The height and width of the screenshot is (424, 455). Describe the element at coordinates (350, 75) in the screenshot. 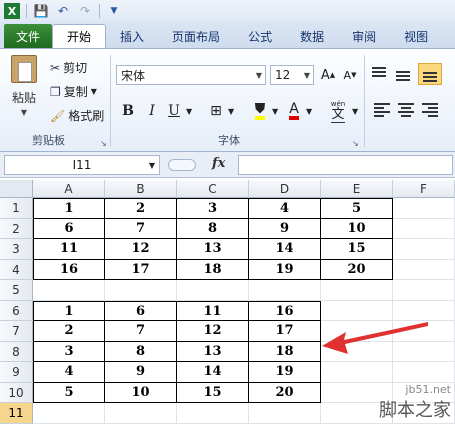

I see `shrink-font-button: A ▼` at that location.